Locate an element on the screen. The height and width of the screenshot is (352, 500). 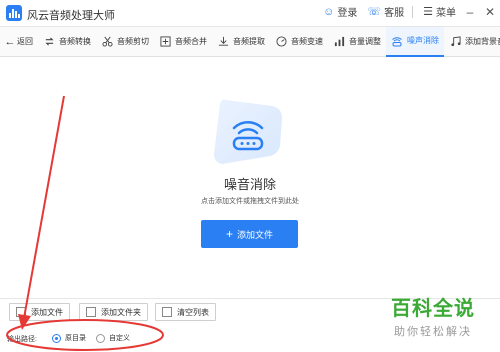
app-logo-icon is located at coordinates (14, 13).